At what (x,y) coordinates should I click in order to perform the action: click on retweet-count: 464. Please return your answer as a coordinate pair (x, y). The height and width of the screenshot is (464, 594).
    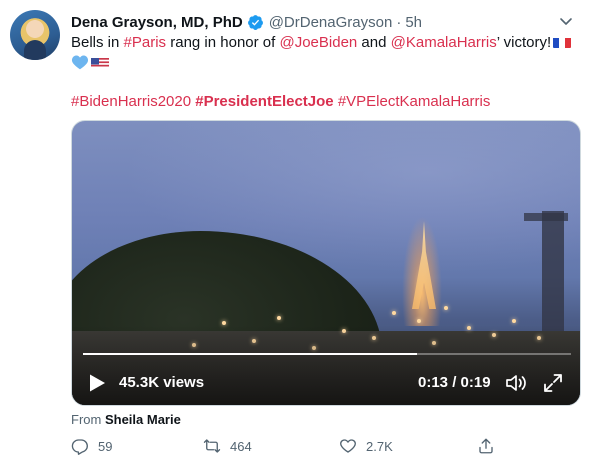
    Looking at the image, I should click on (241, 446).